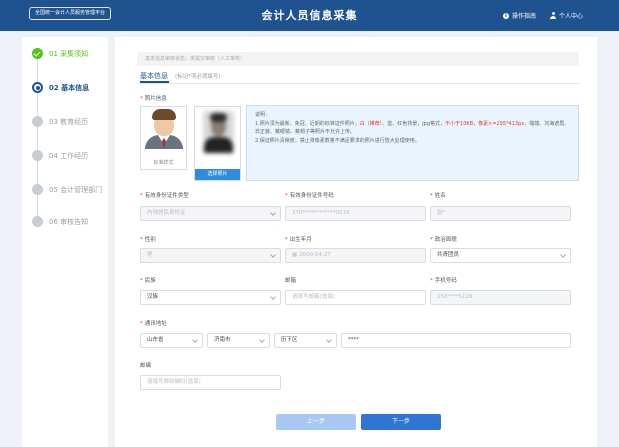 The image size is (619, 447). What do you see at coordinates (358, 59) in the screenshot?
I see `review-status-bar: 基本信息审核状态：未提交审核（人工审核）` at bounding box center [358, 59].